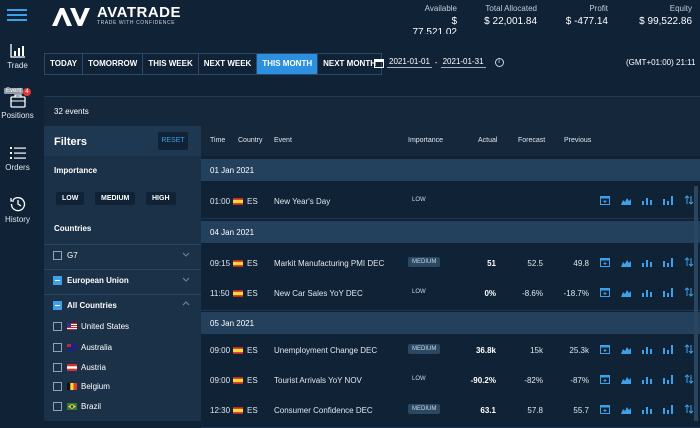 This screenshot has width=700, height=428. I want to click on list-icon, so click(17, 153).